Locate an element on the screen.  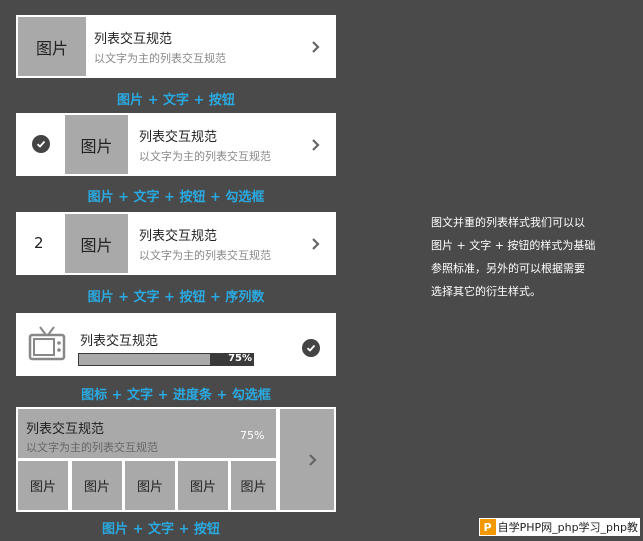
description-line: 参照标准，另外的可以根据需要 is located at coordinates (508, 268).